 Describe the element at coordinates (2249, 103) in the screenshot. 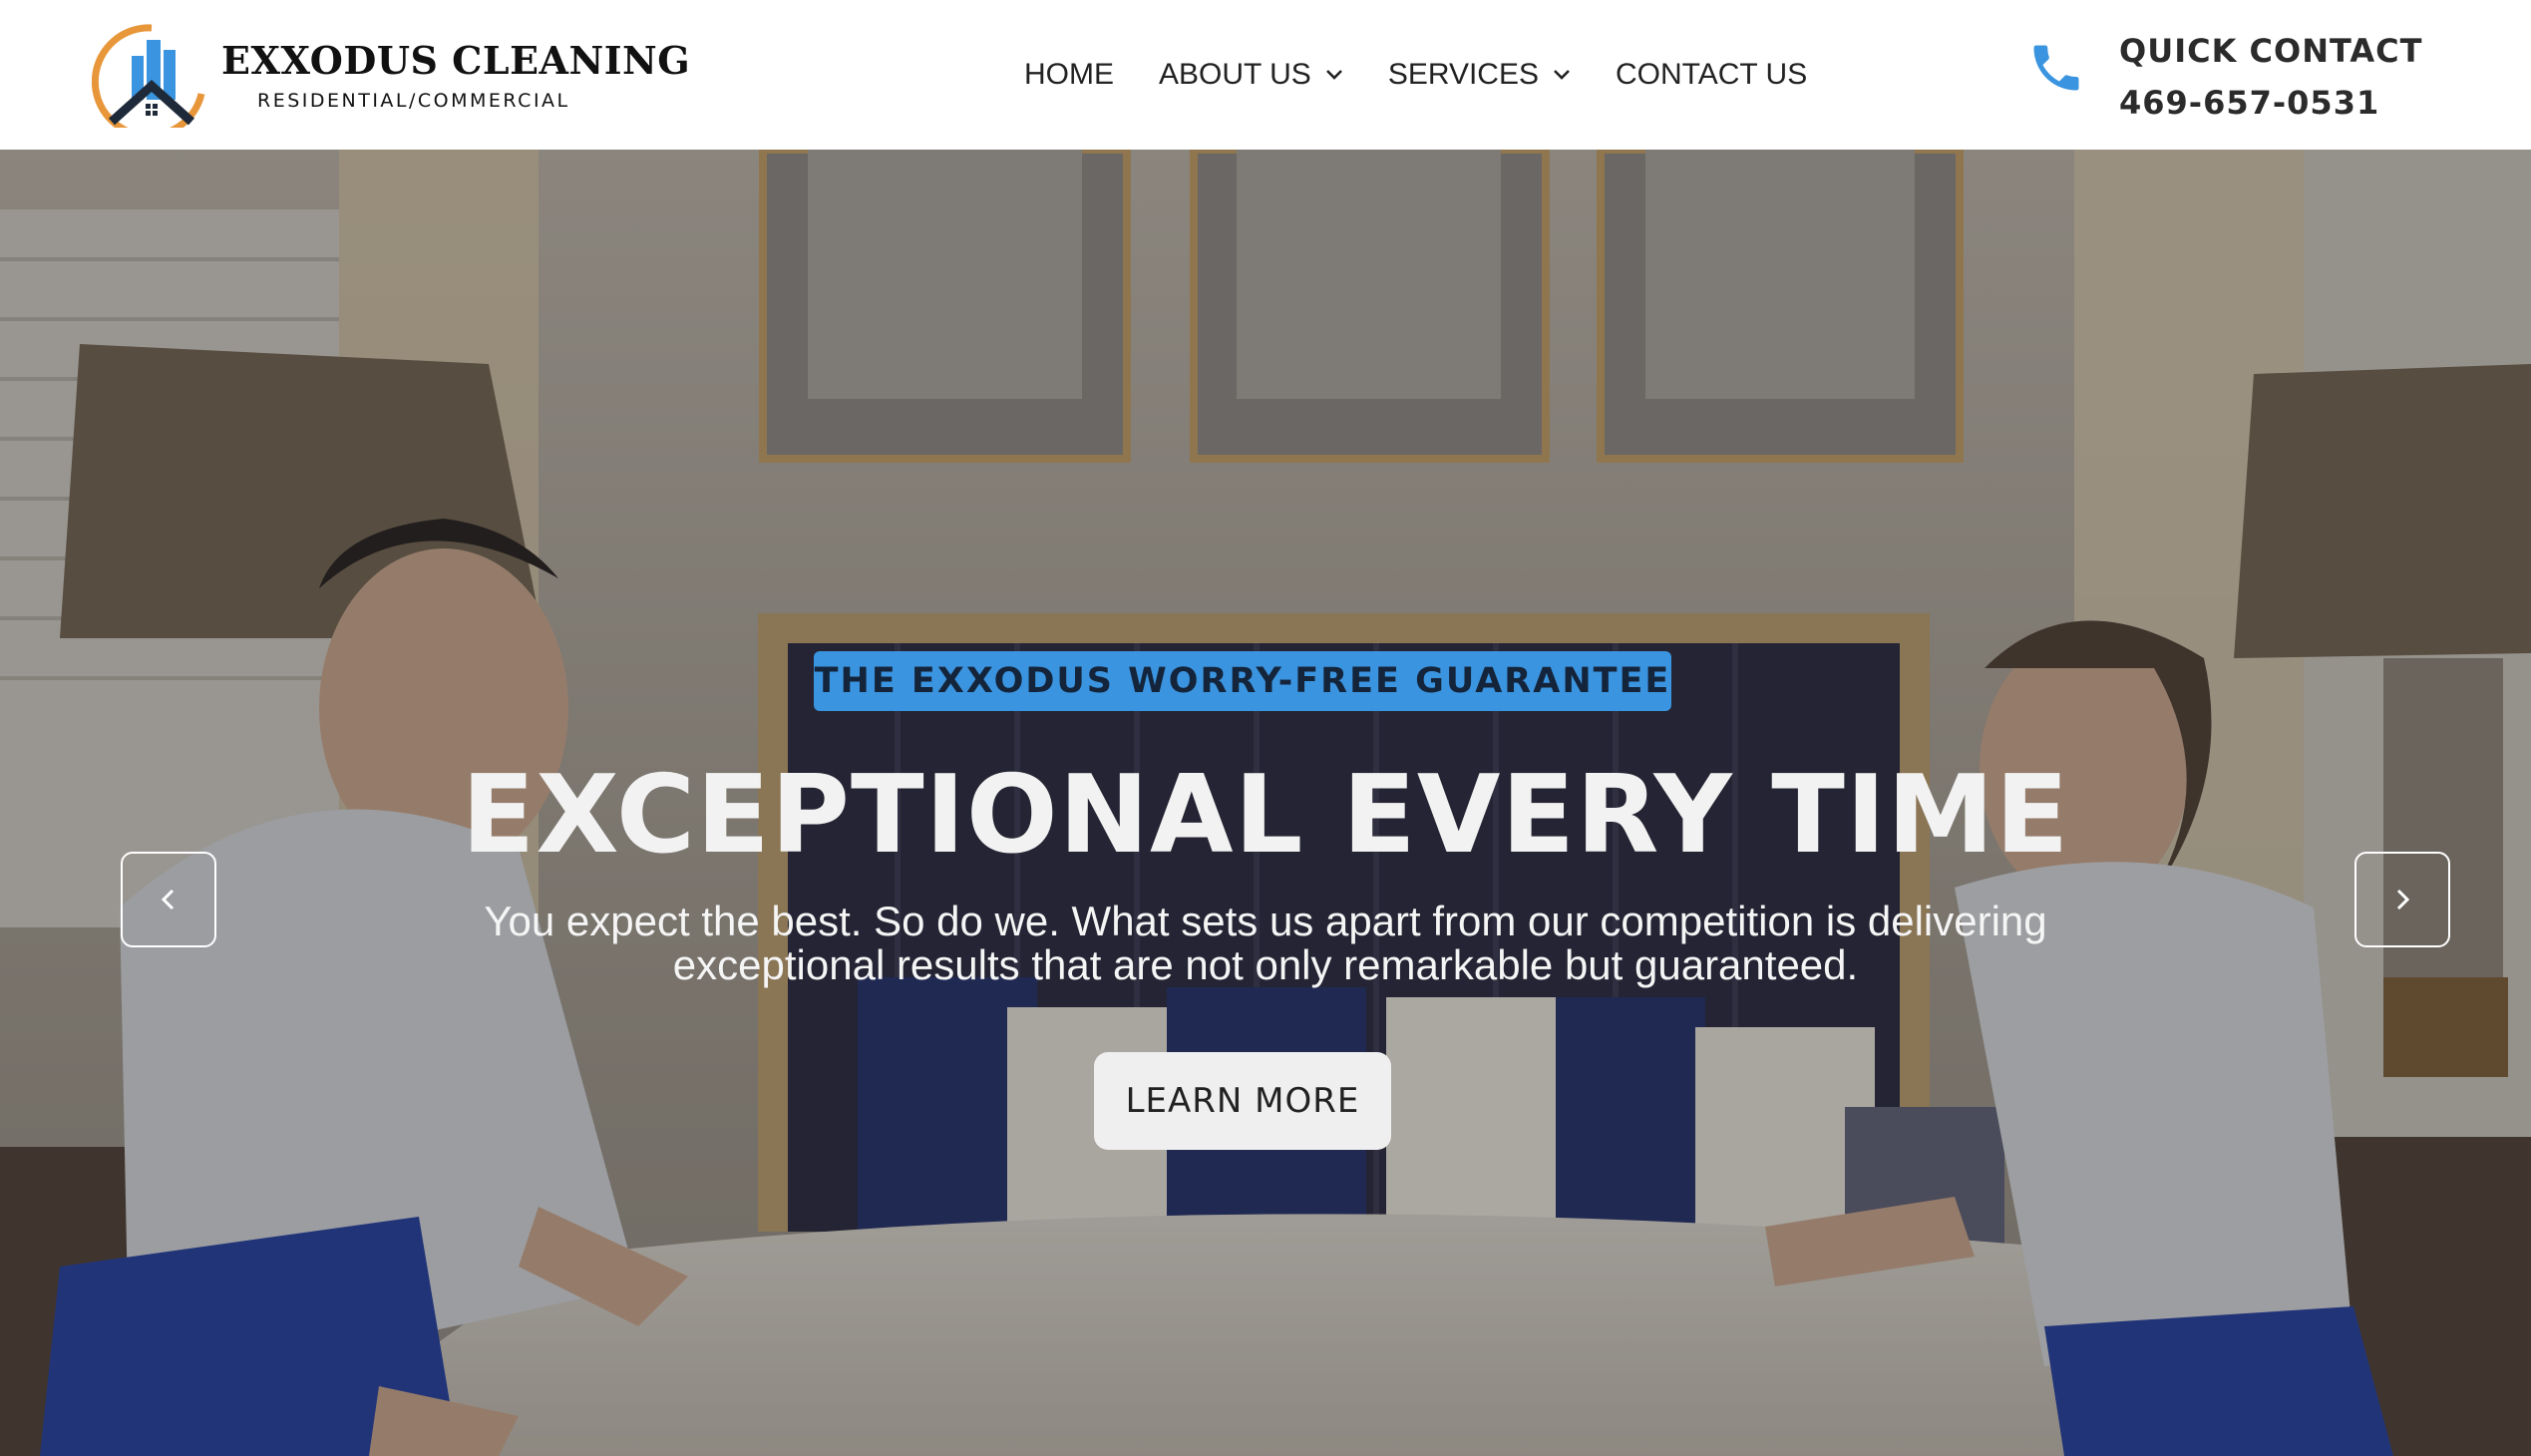

I see `quick-contact-phone: 469-657-0531` at that location.